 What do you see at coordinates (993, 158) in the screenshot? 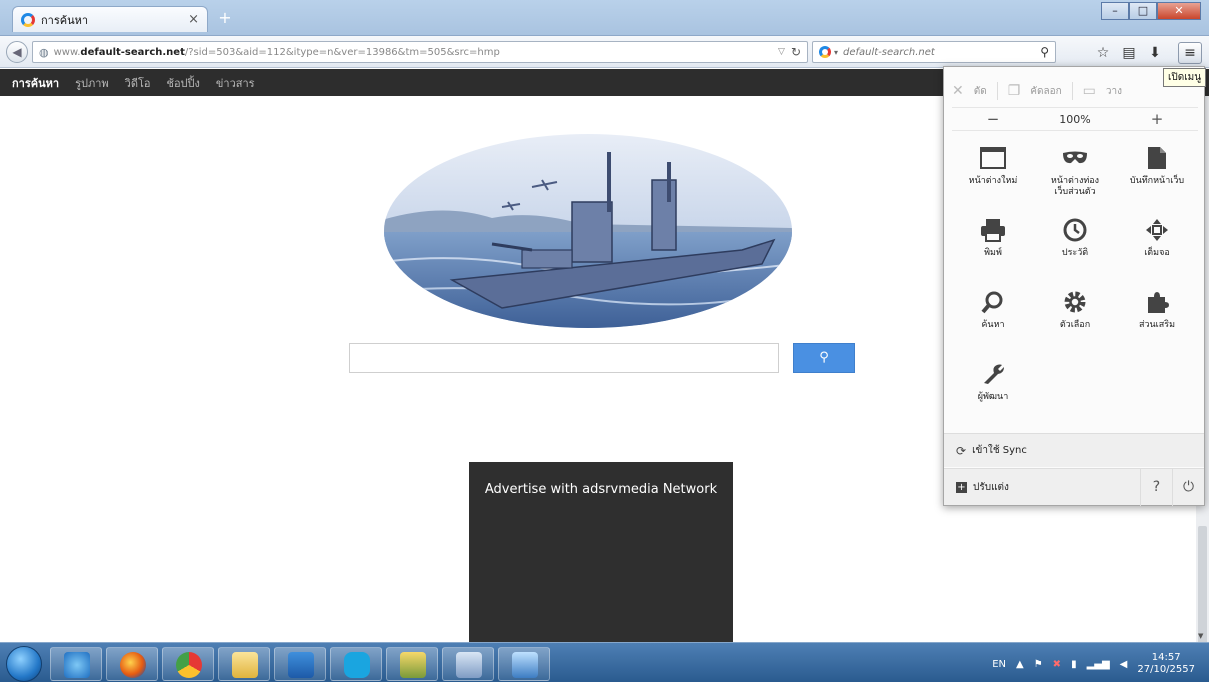
I see `window-icon` at bounding box center [993, 158].